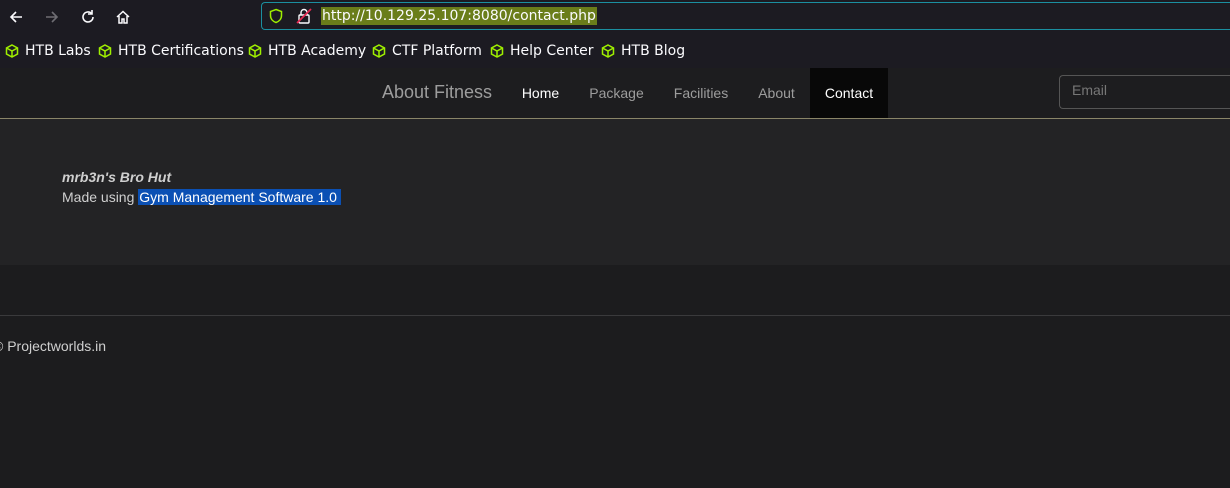  I want to click on reload-button, so click(88, 17).